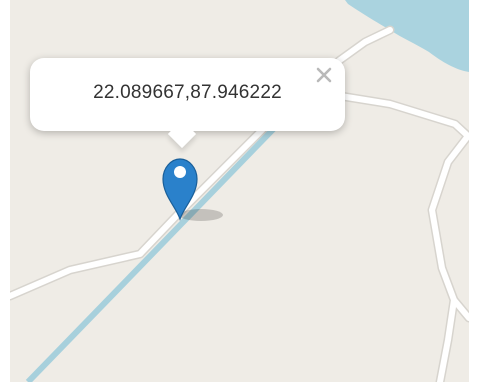 The width and height of the screenshot is (479, 389). I want to click on close-icon, so click(324, 75).